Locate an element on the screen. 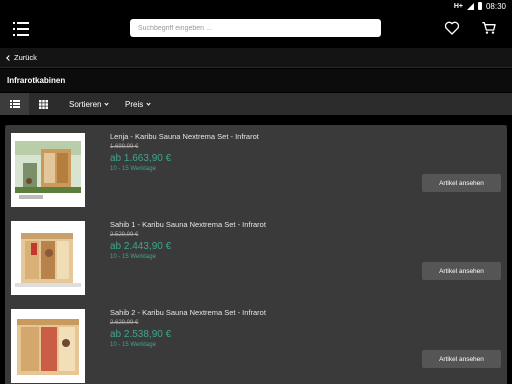 The image size is (512, 384). status-icons: H+ 08:30 is located at coordinates (480, 6).